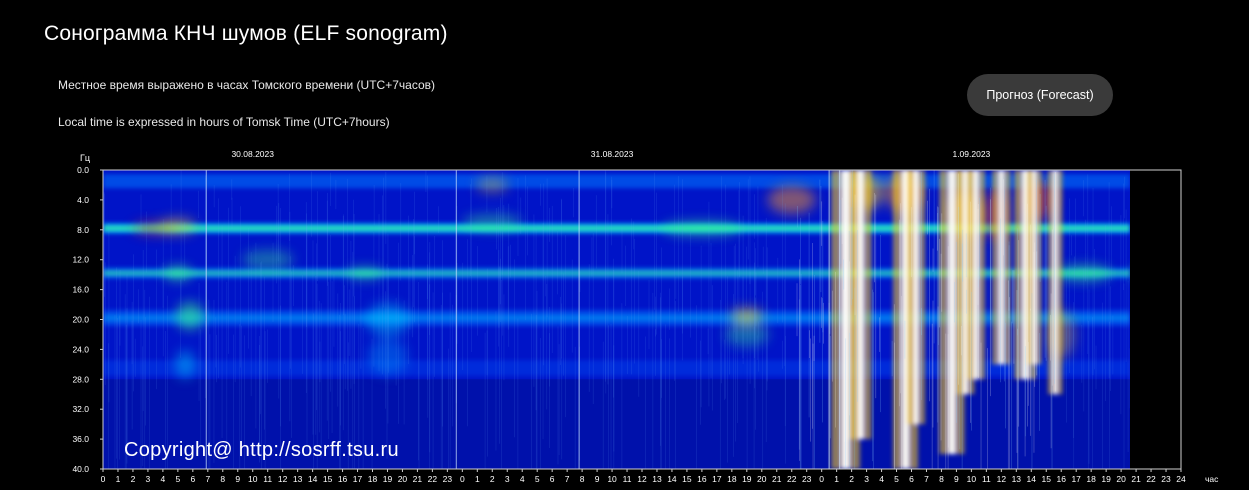  Describe the element at coordinates (252, 154) in the screenshot. I see `date-label: 30.08.2023` at that location.